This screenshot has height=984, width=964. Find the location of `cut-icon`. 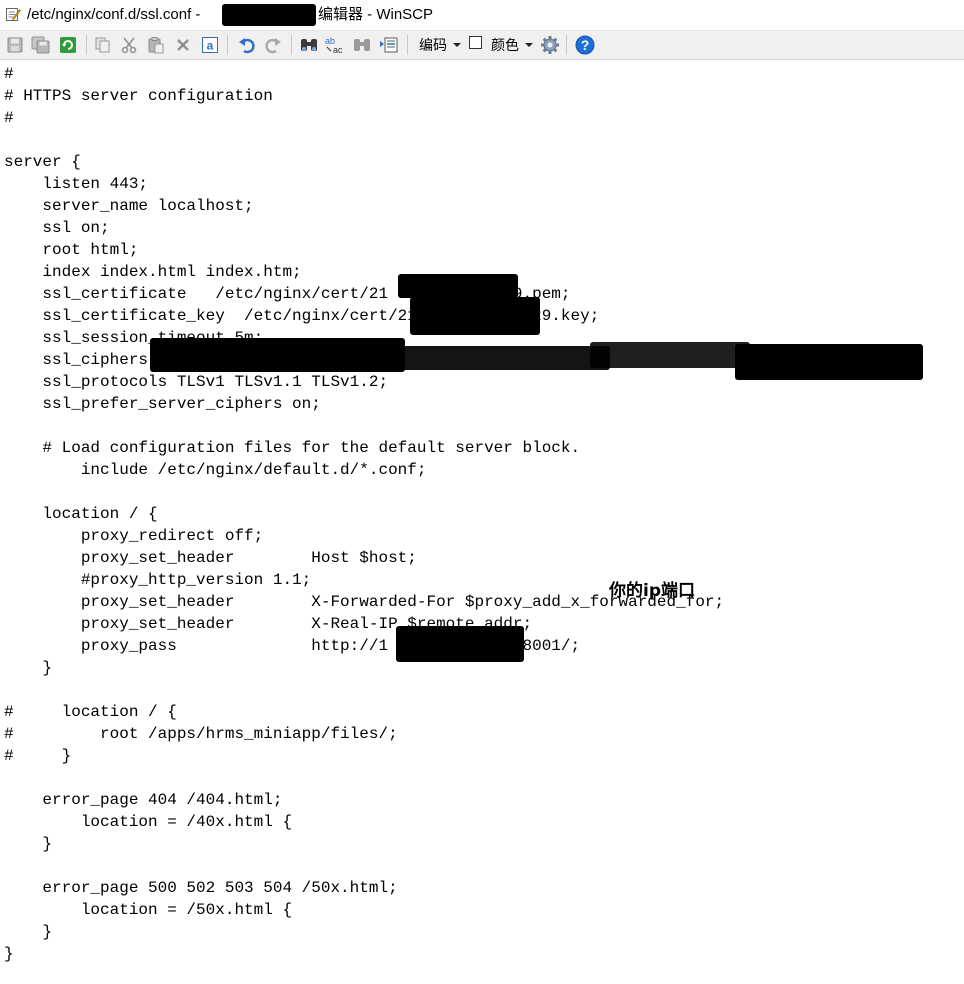

cut-icon is located at coordinates (129, 45).